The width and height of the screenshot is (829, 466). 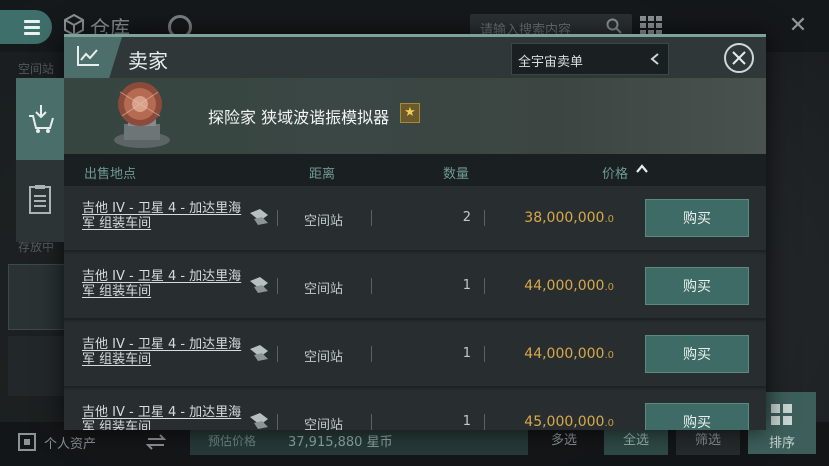 What do you see at coordinates (415, 56) in the screenshot?
I see `dialog-header: 卖家 全宇宙卖单` at bounding box center [415, 56].